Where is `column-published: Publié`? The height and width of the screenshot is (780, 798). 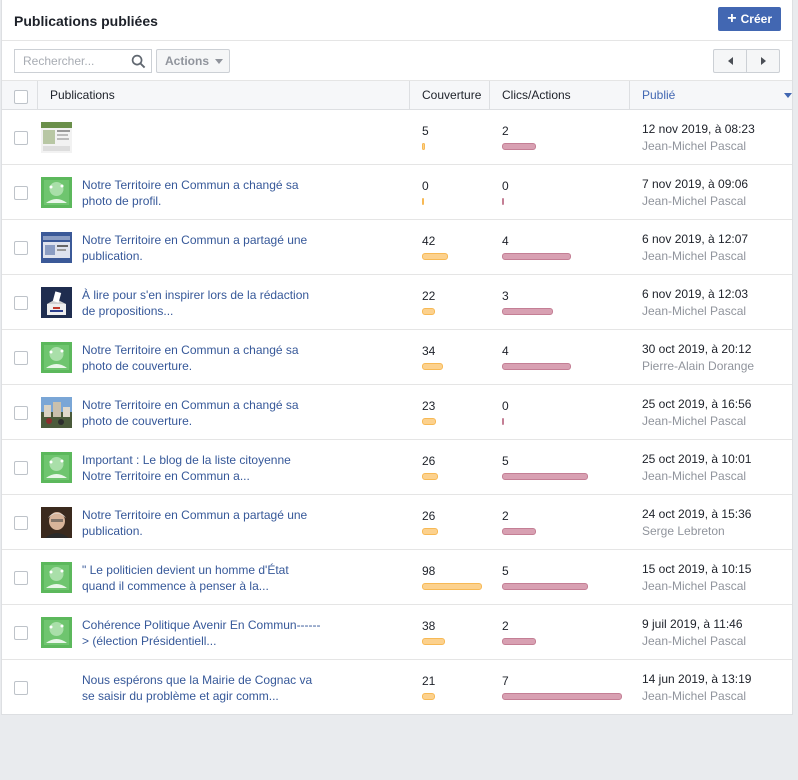 column-published: Publié is located at coordinates (711, 95).